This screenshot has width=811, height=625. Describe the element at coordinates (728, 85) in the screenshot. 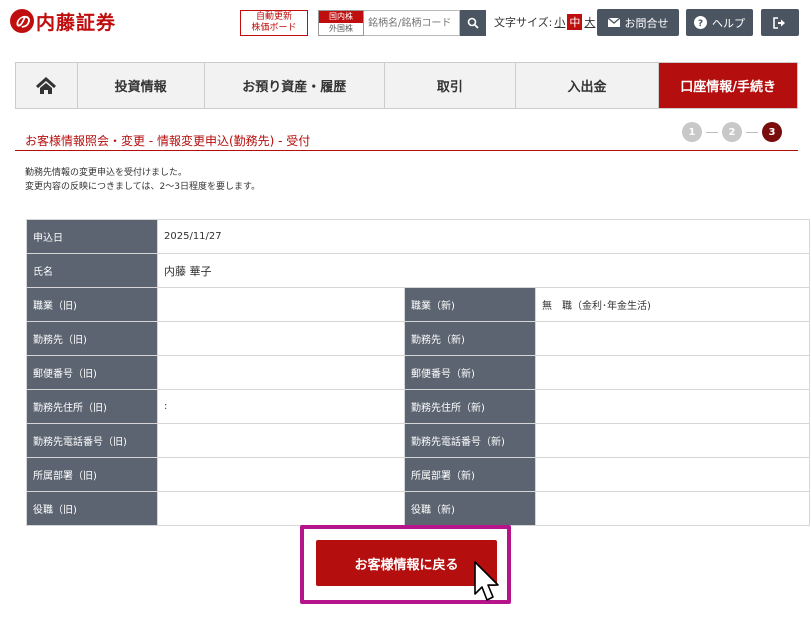

I see `nav-account-procedures: 口座情報/手続き` at that location.